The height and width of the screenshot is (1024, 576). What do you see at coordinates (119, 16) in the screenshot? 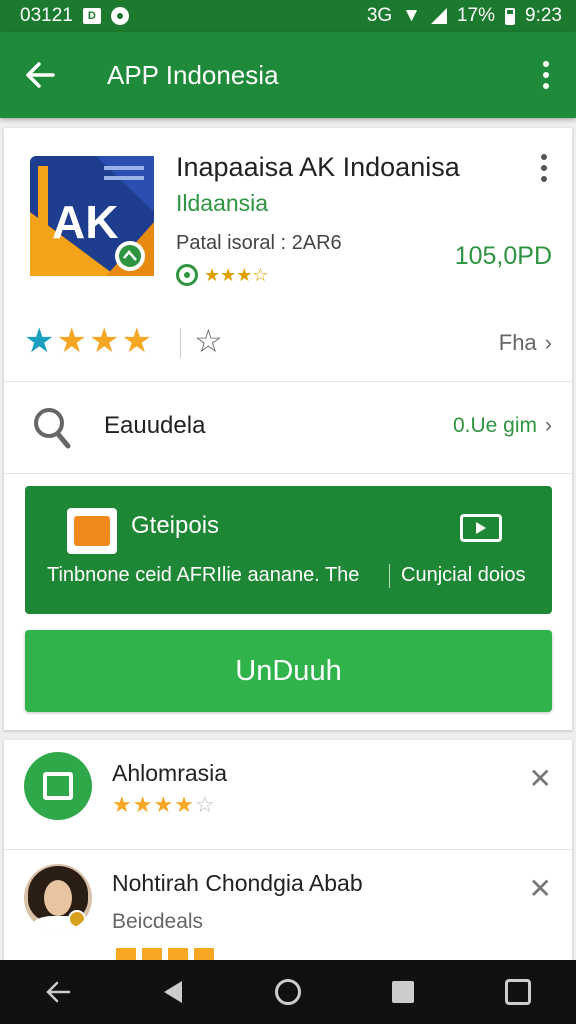
I see `record-icon` at bounding box center [119, 16].